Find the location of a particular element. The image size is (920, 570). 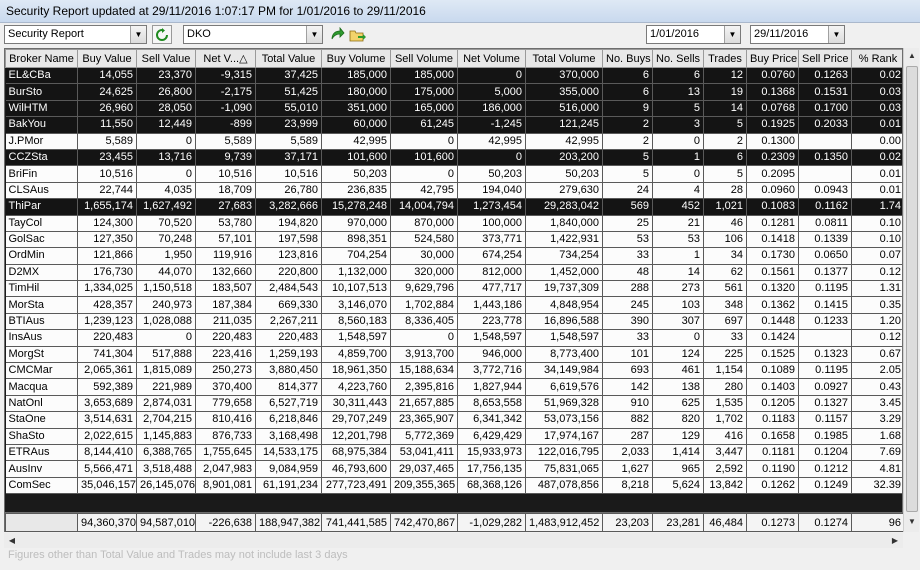

table-cell: 814,377 is located at coordinates (288, 387).